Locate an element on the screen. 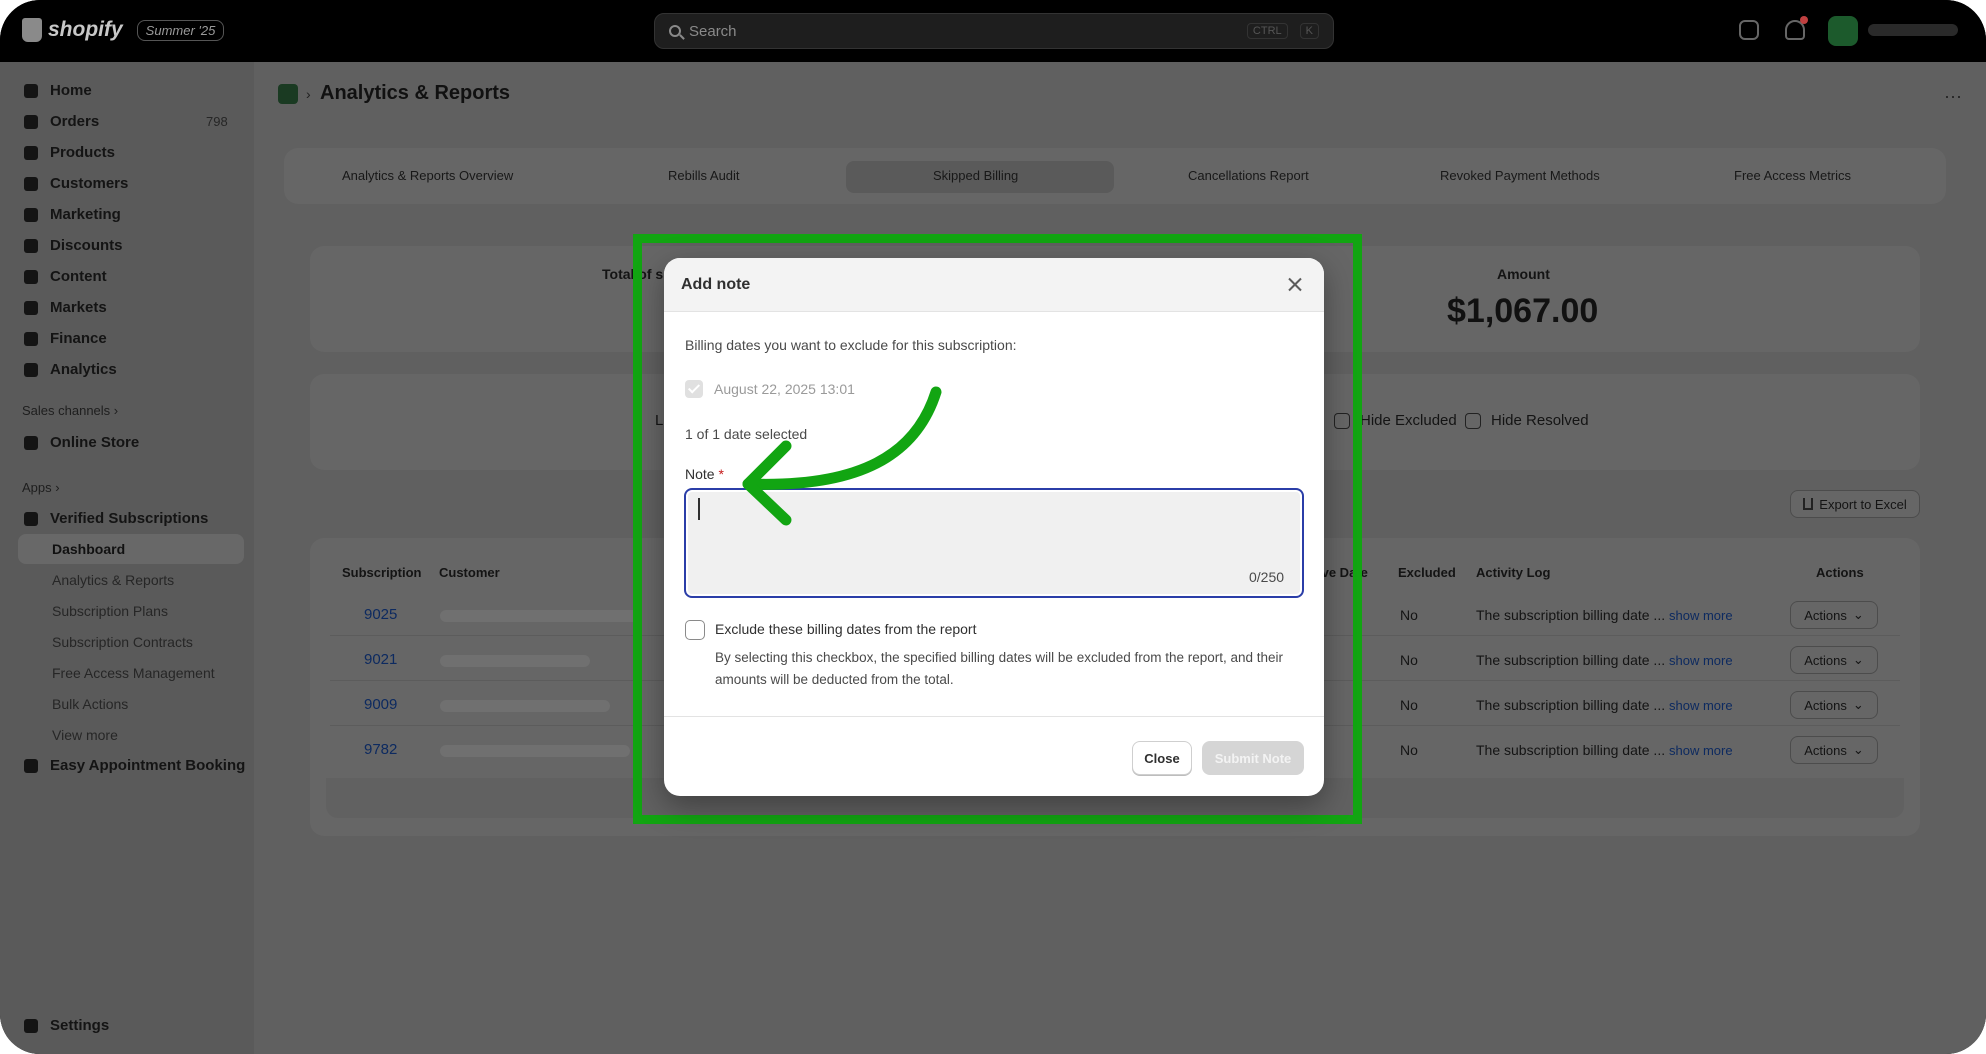  subscription-link: 9782 is located at coordinates (380, 749).